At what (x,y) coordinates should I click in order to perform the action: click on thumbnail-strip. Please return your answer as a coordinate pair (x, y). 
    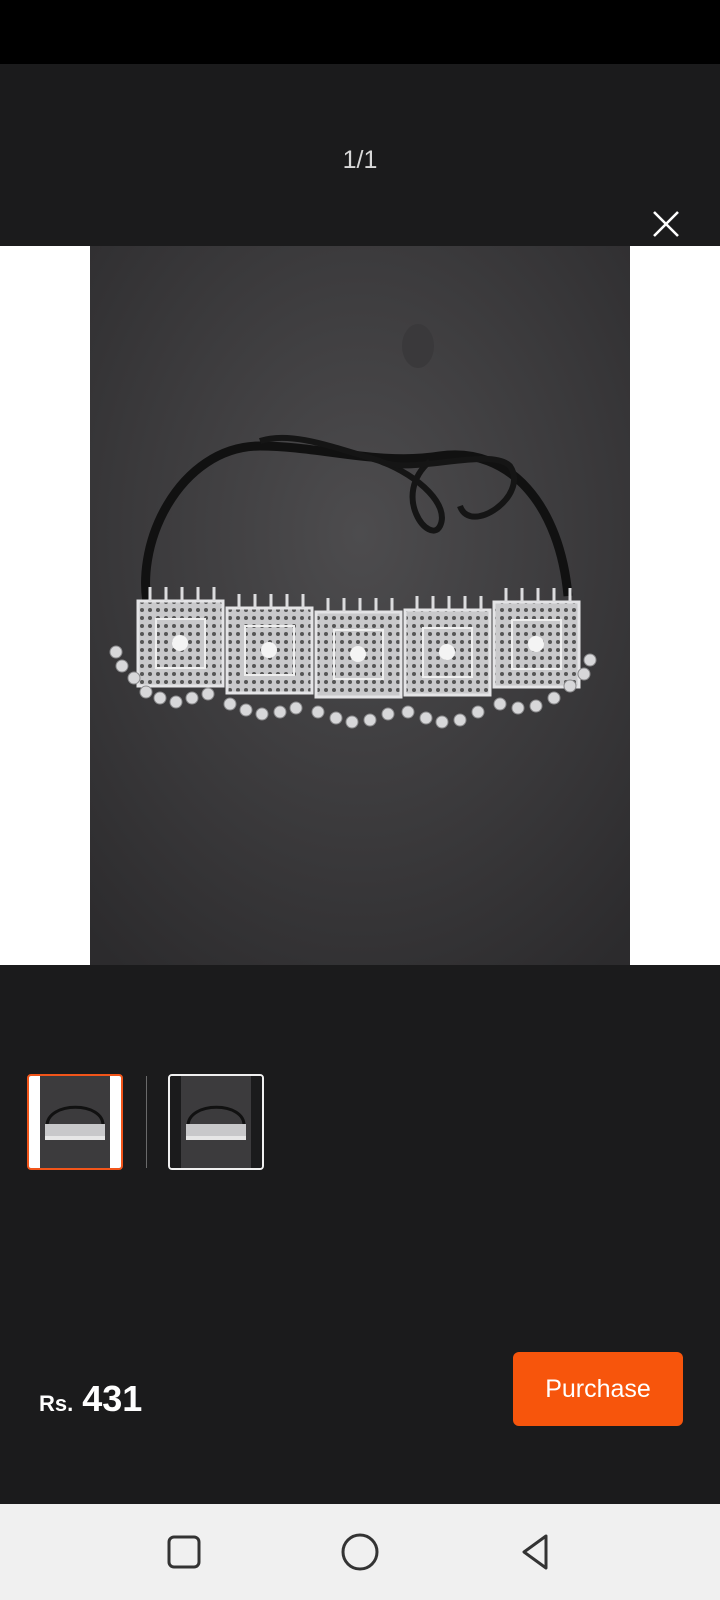
    Looking at the image, I should click on (360, 1122).